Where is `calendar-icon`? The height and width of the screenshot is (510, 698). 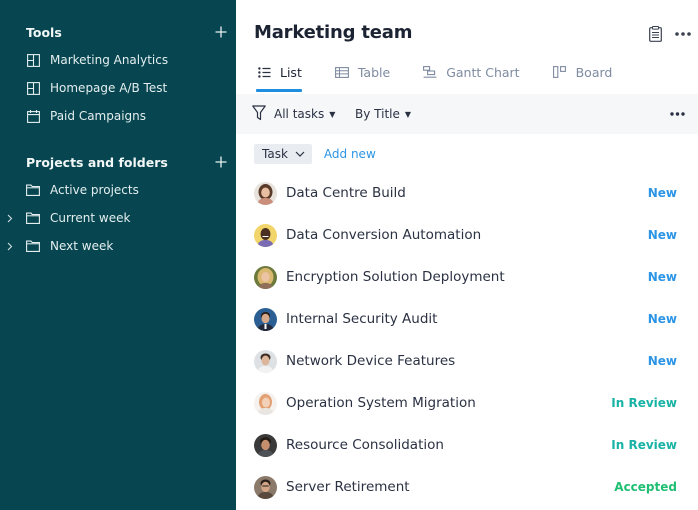 calendar-icon is located at coordinates (33, 116).